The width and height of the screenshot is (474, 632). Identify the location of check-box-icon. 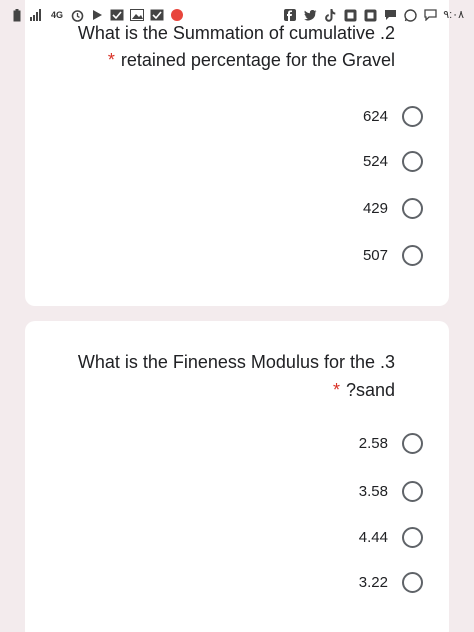
(157, 15).